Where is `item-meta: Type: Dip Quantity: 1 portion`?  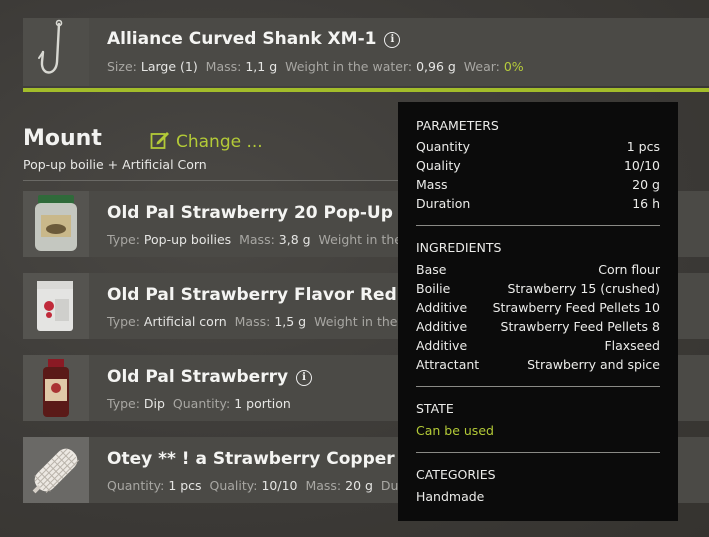 item-meta: Type: Dip Quantity: 1 portion is located at coordinates (199, 403).